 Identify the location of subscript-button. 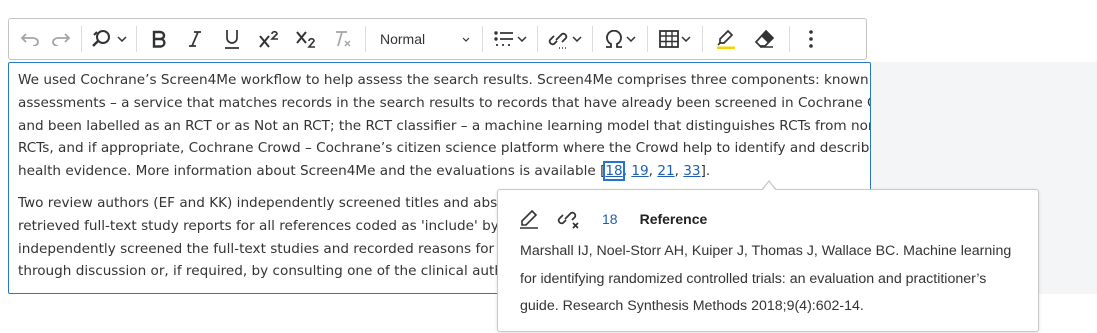
(306, 39).